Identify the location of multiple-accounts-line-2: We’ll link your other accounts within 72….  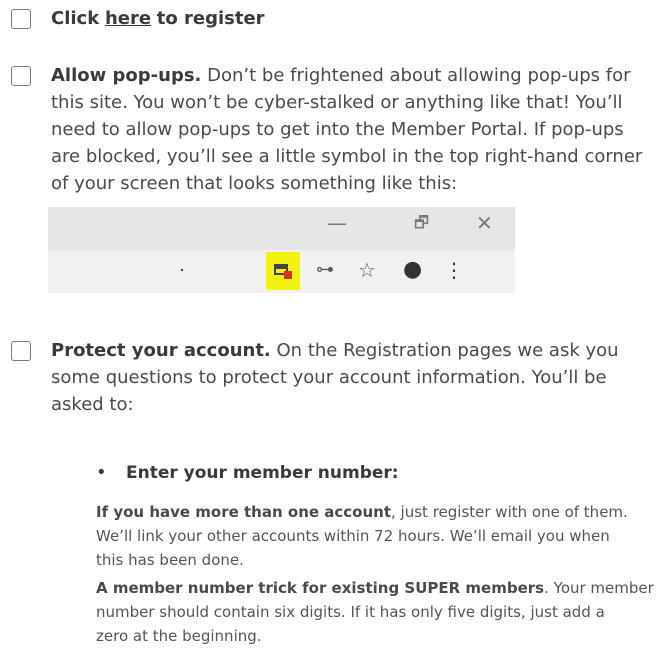
(353, 536).